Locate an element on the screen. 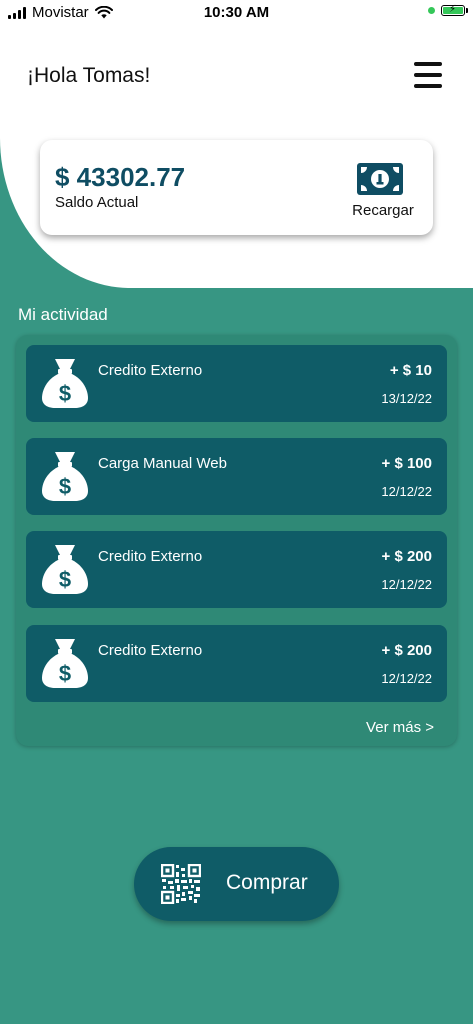  see-more-link: Ver más > is located at coordinates (400, 727).